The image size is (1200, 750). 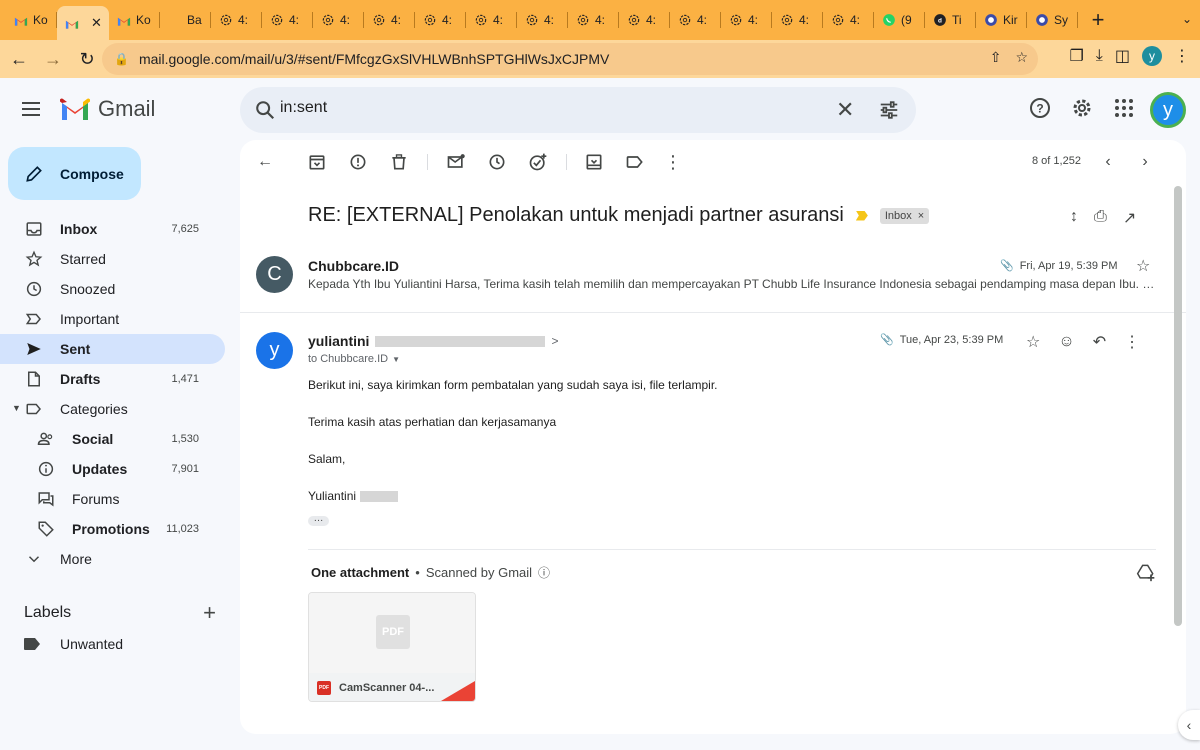 I want to click on account-avatar: y, so click(x=1168, y=110).